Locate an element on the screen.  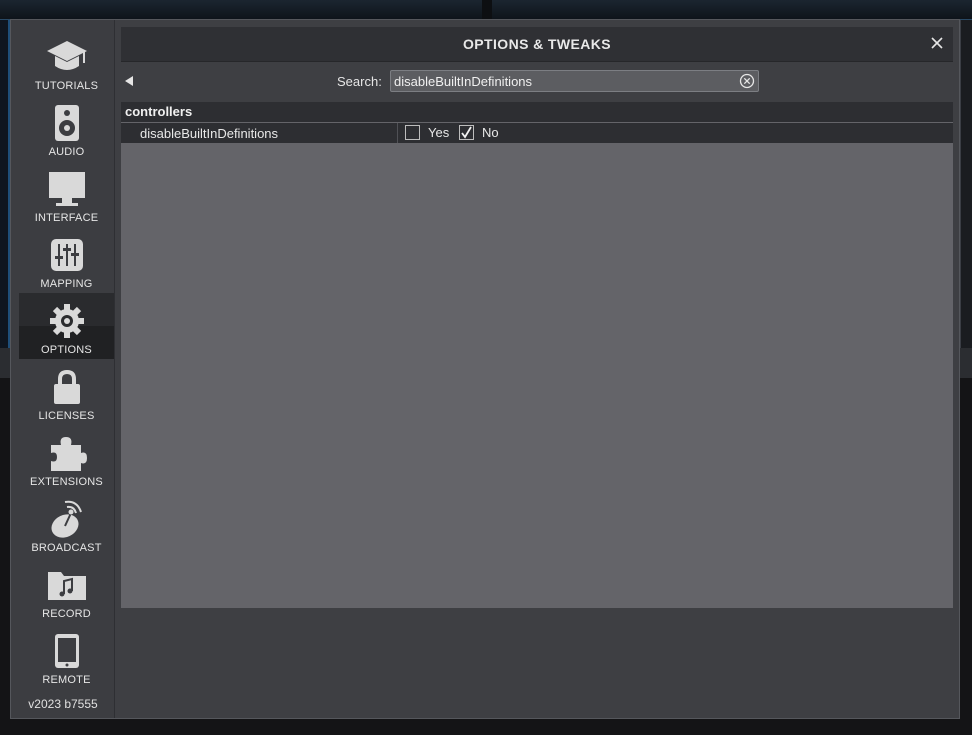
back-button is located at coordinates (129, 81).